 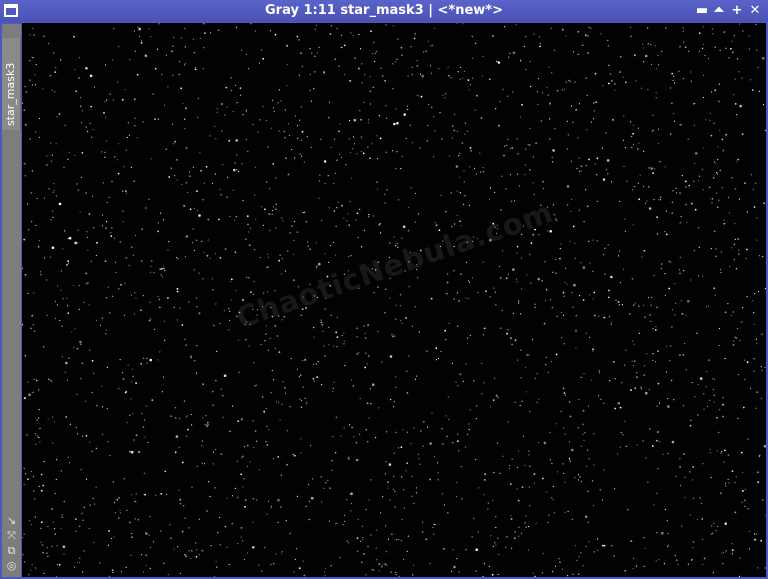 I want to click on arrow-down-right-icon: ↘, so click(x=11, y=520).